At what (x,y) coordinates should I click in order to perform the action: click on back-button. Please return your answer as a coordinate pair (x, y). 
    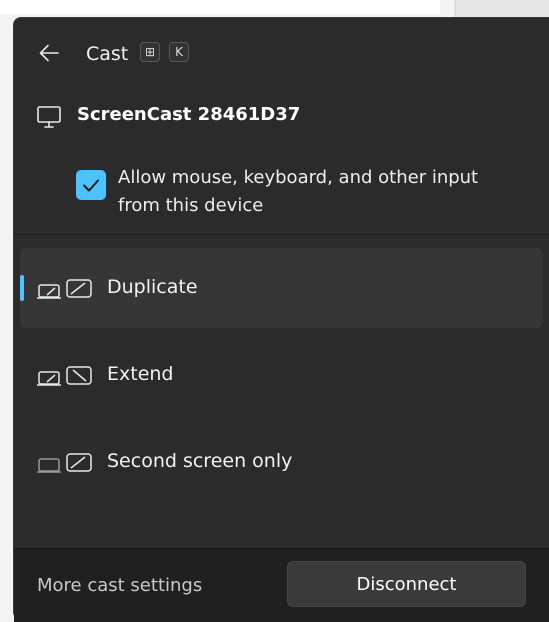
    Looking at the image, I should click on (49, 53).